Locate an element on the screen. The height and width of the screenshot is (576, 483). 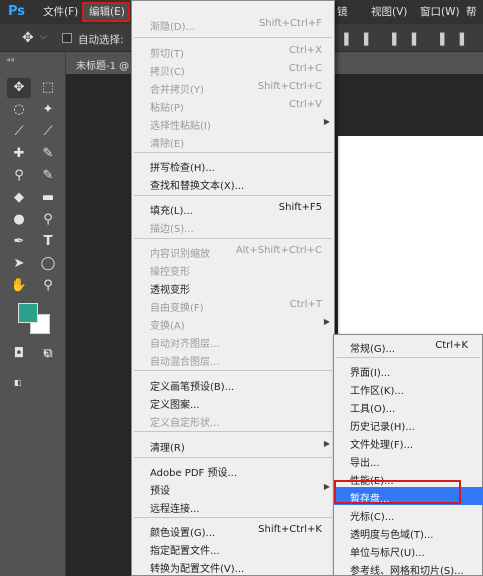
menu-item-fade: 渐隐(D)... Shift+Ctrl+F is located at coordinates (234, 24).